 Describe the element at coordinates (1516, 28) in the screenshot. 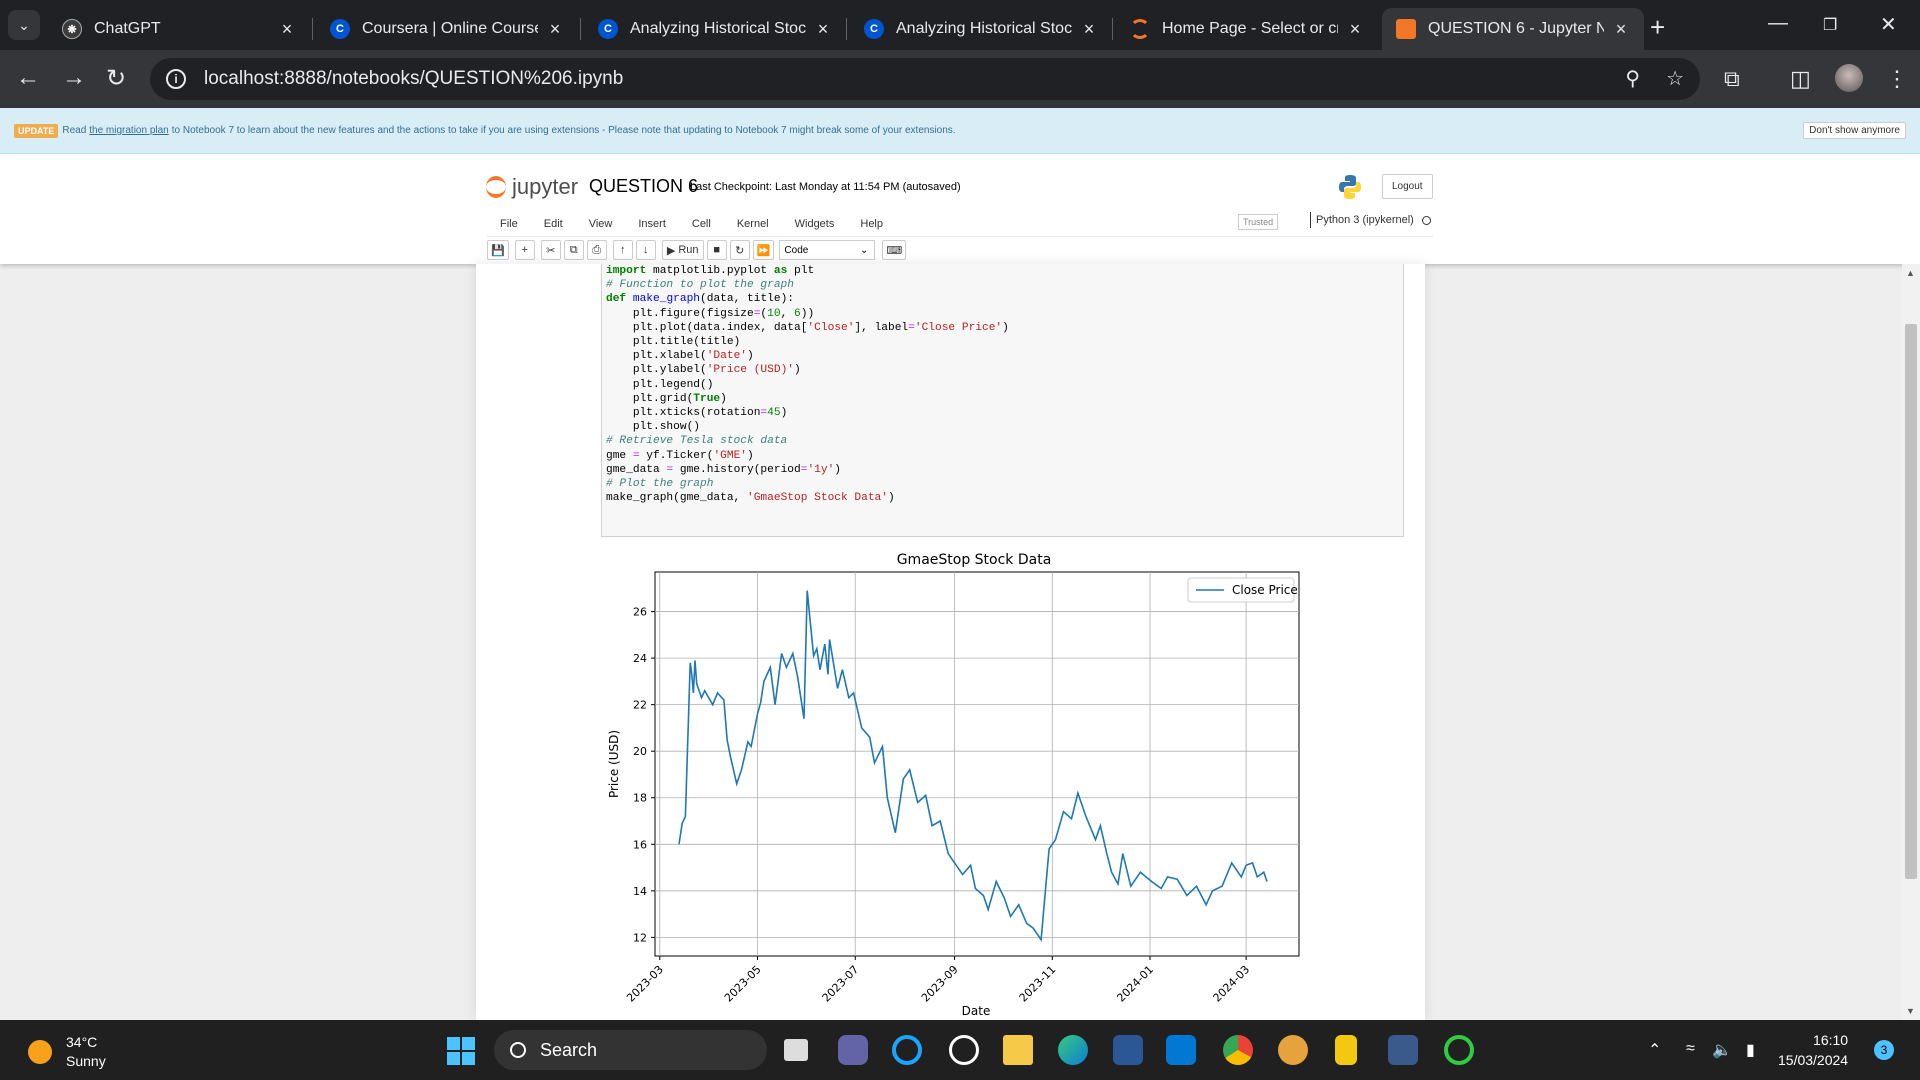

I see `tab-title: QUESTION 6 - Jupyter Not` at that location.